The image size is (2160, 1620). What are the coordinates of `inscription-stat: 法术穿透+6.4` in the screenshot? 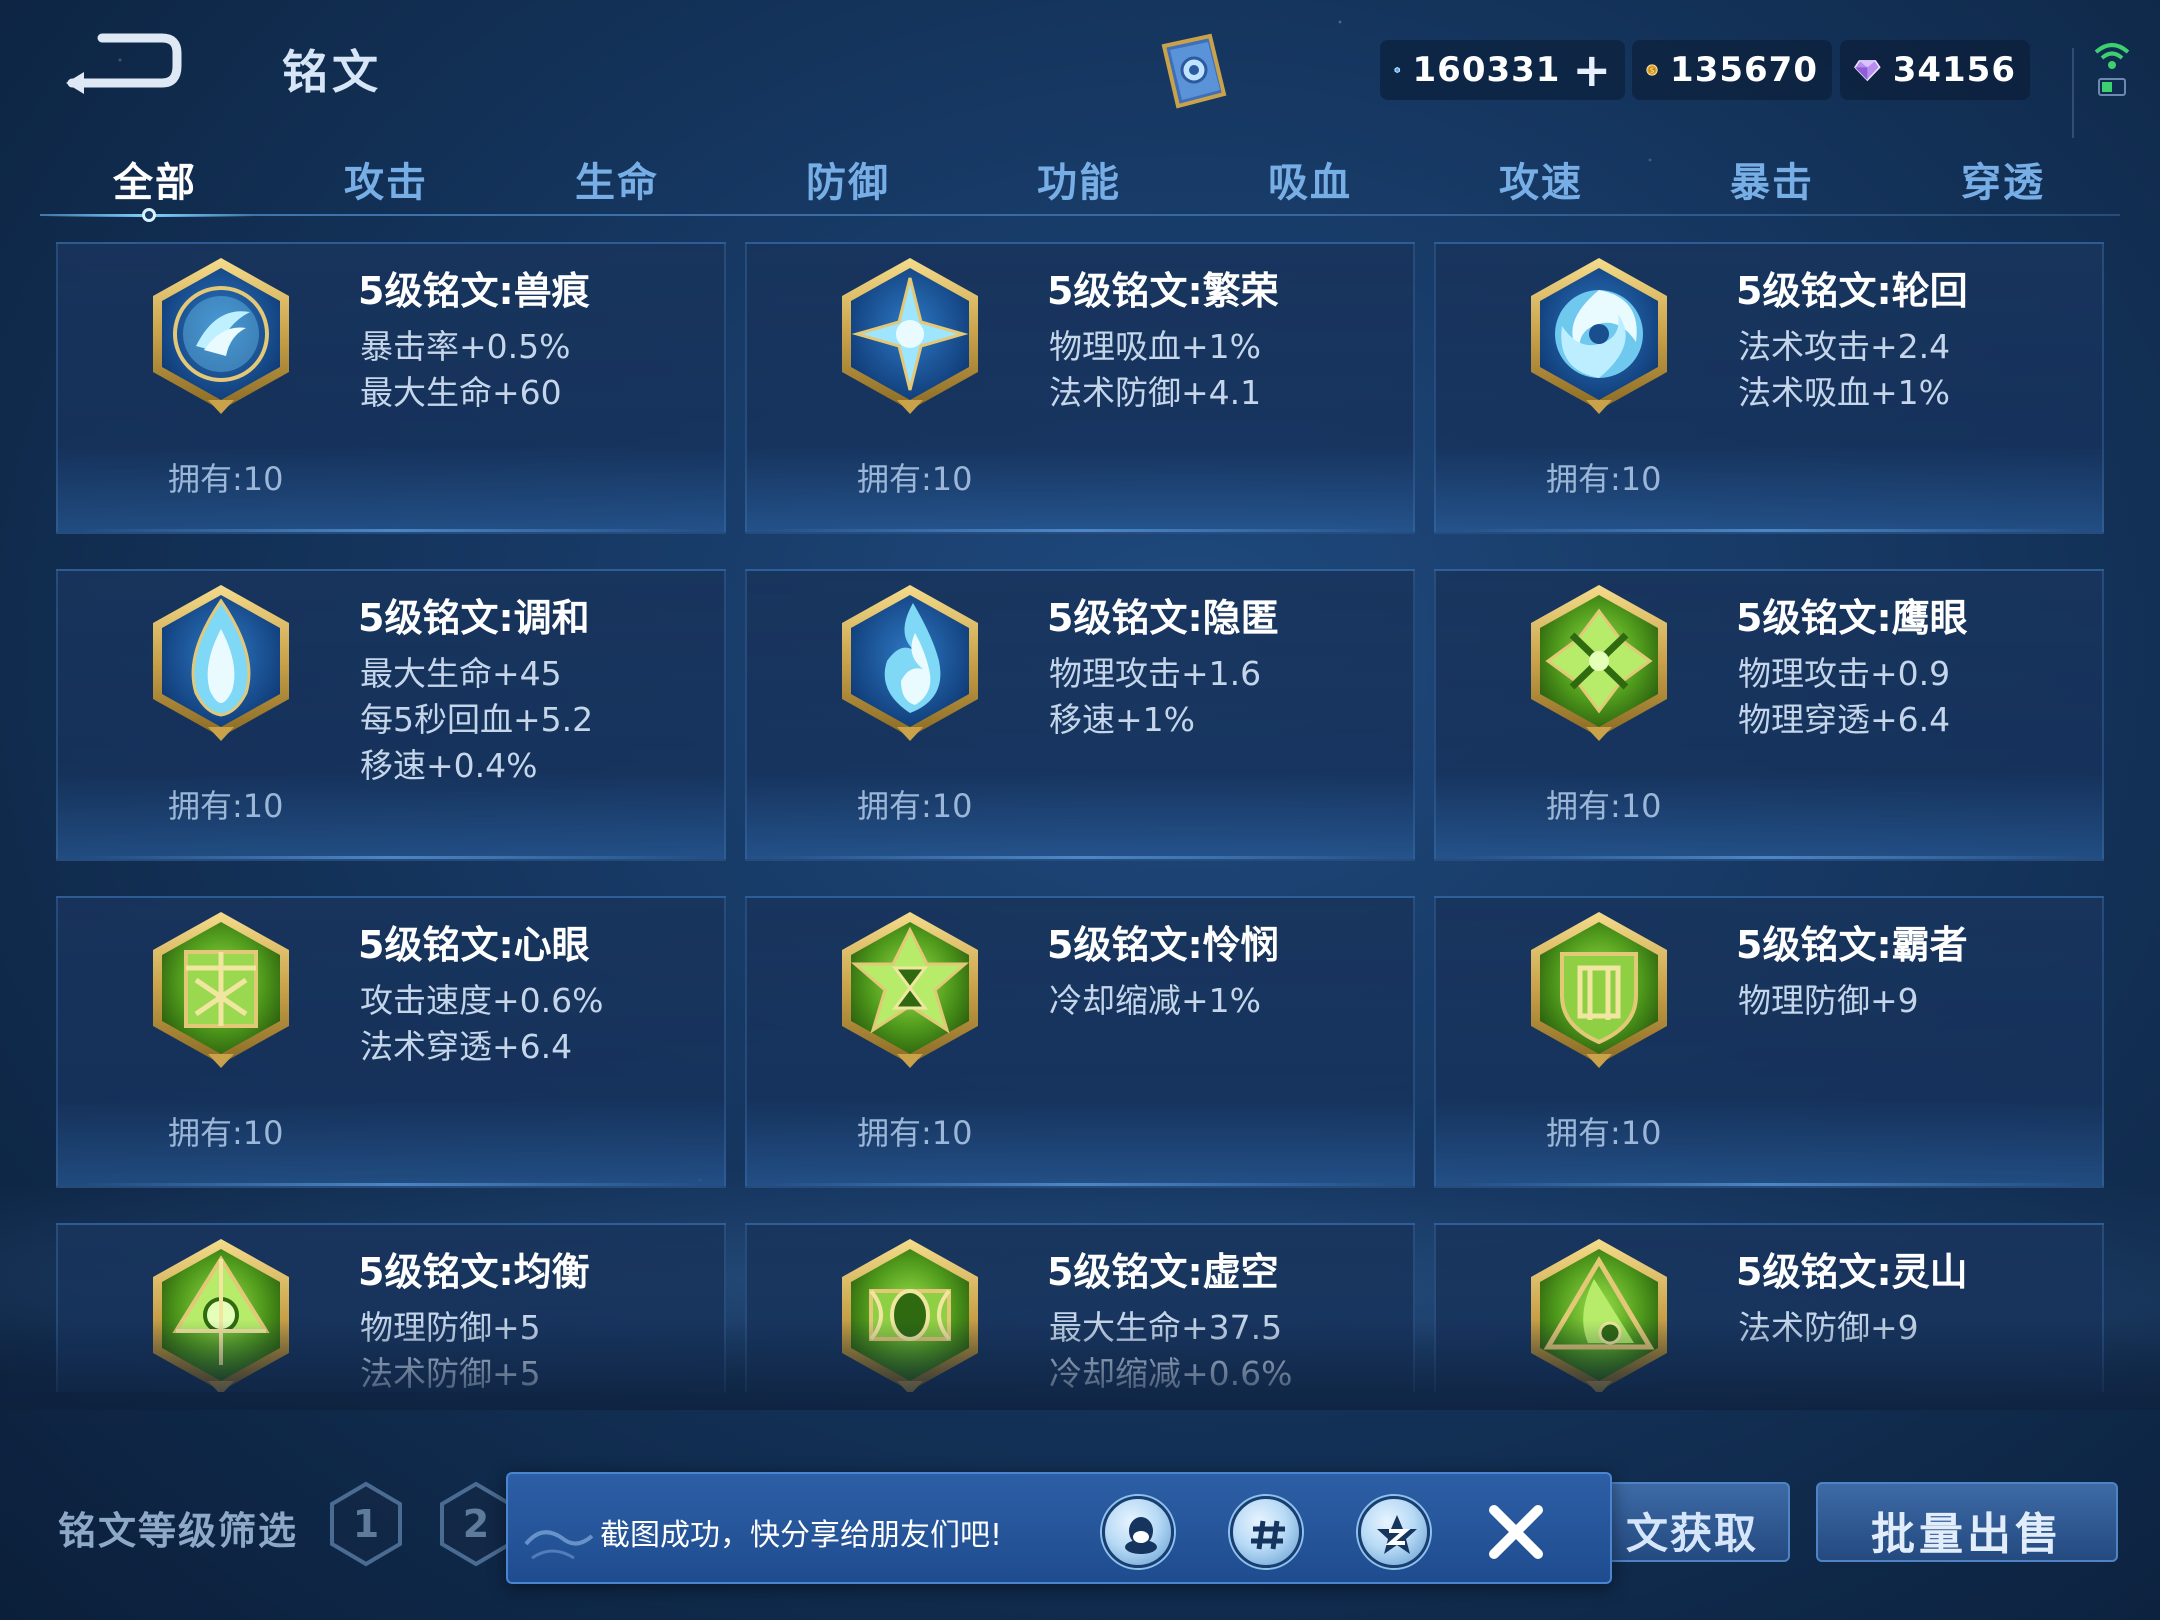 It's located at (466, 1046).